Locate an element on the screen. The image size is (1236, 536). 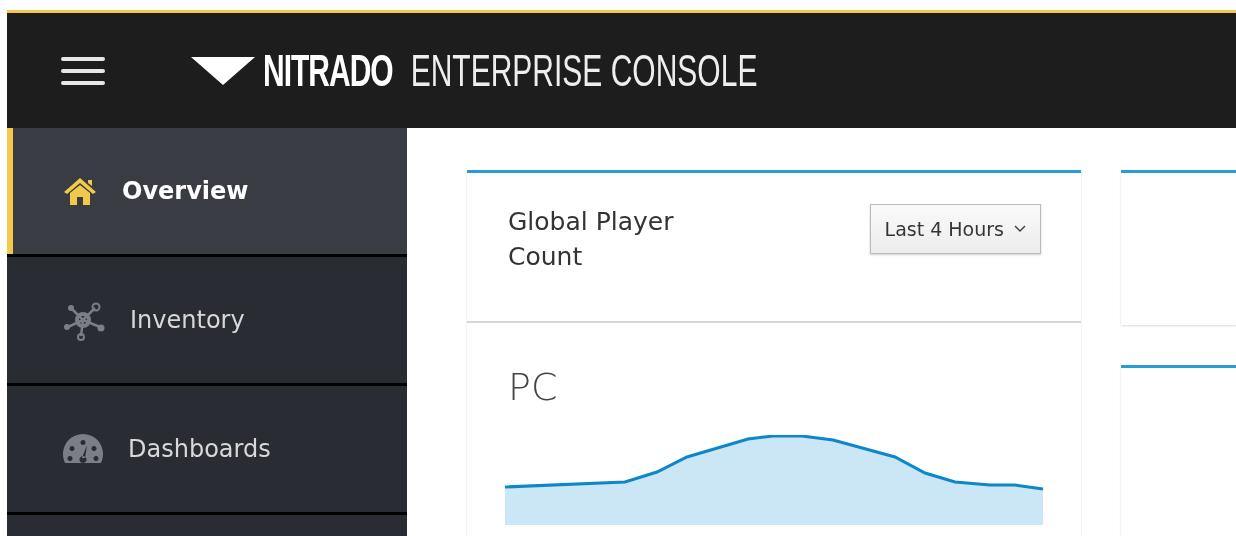
logo-triangle-icon is located at coordinates (223, 70).